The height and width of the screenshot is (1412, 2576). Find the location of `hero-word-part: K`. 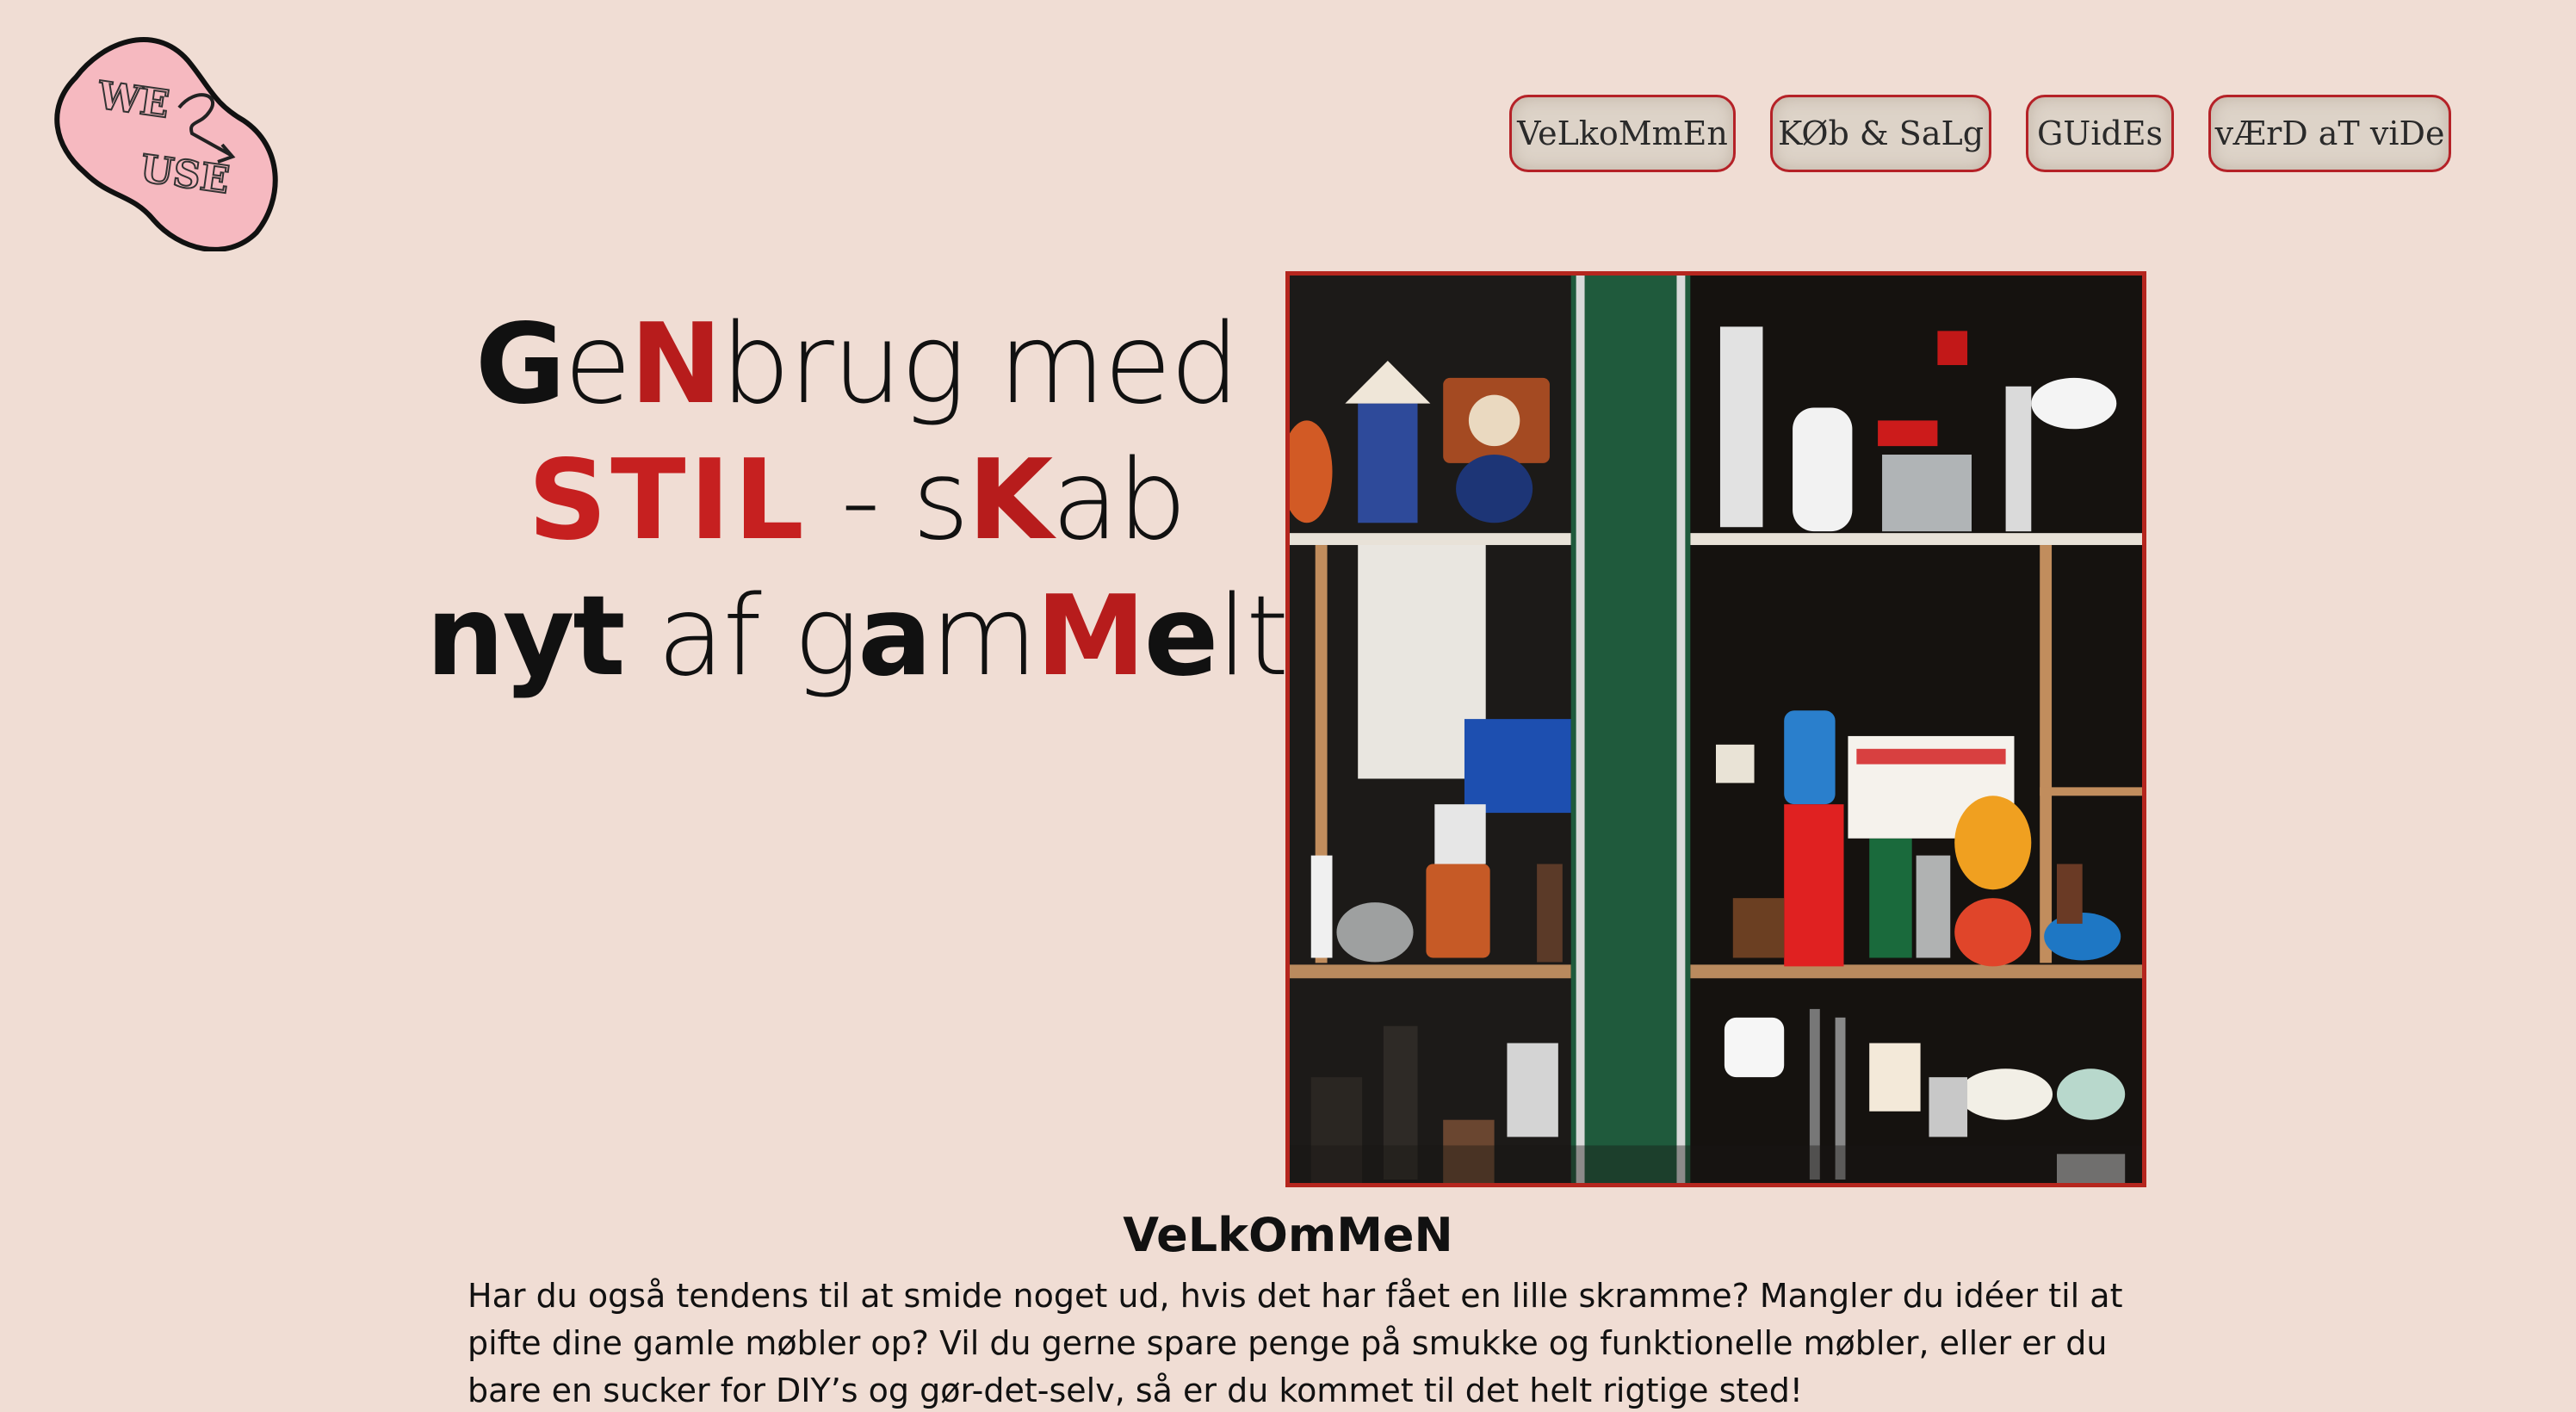

hero-word-part: K is located at coordinates (1011, 501).